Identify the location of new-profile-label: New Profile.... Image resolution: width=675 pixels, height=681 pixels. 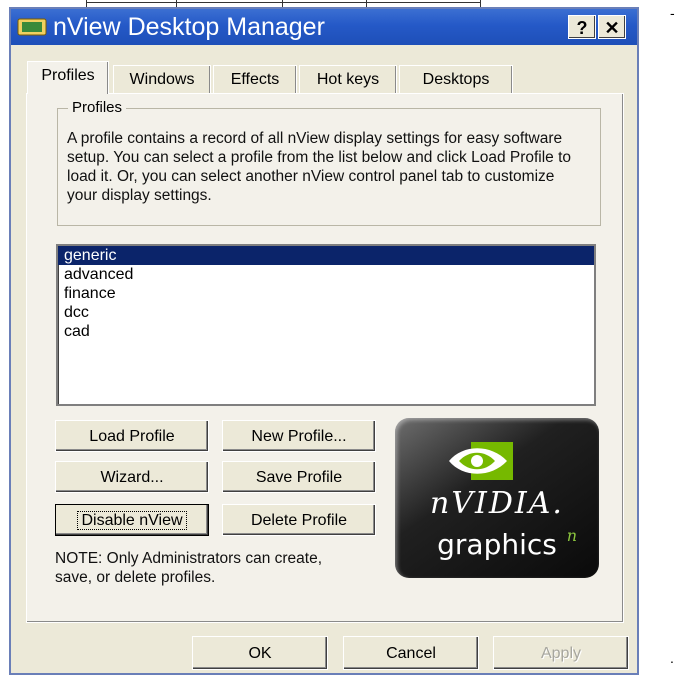
(299, 436).